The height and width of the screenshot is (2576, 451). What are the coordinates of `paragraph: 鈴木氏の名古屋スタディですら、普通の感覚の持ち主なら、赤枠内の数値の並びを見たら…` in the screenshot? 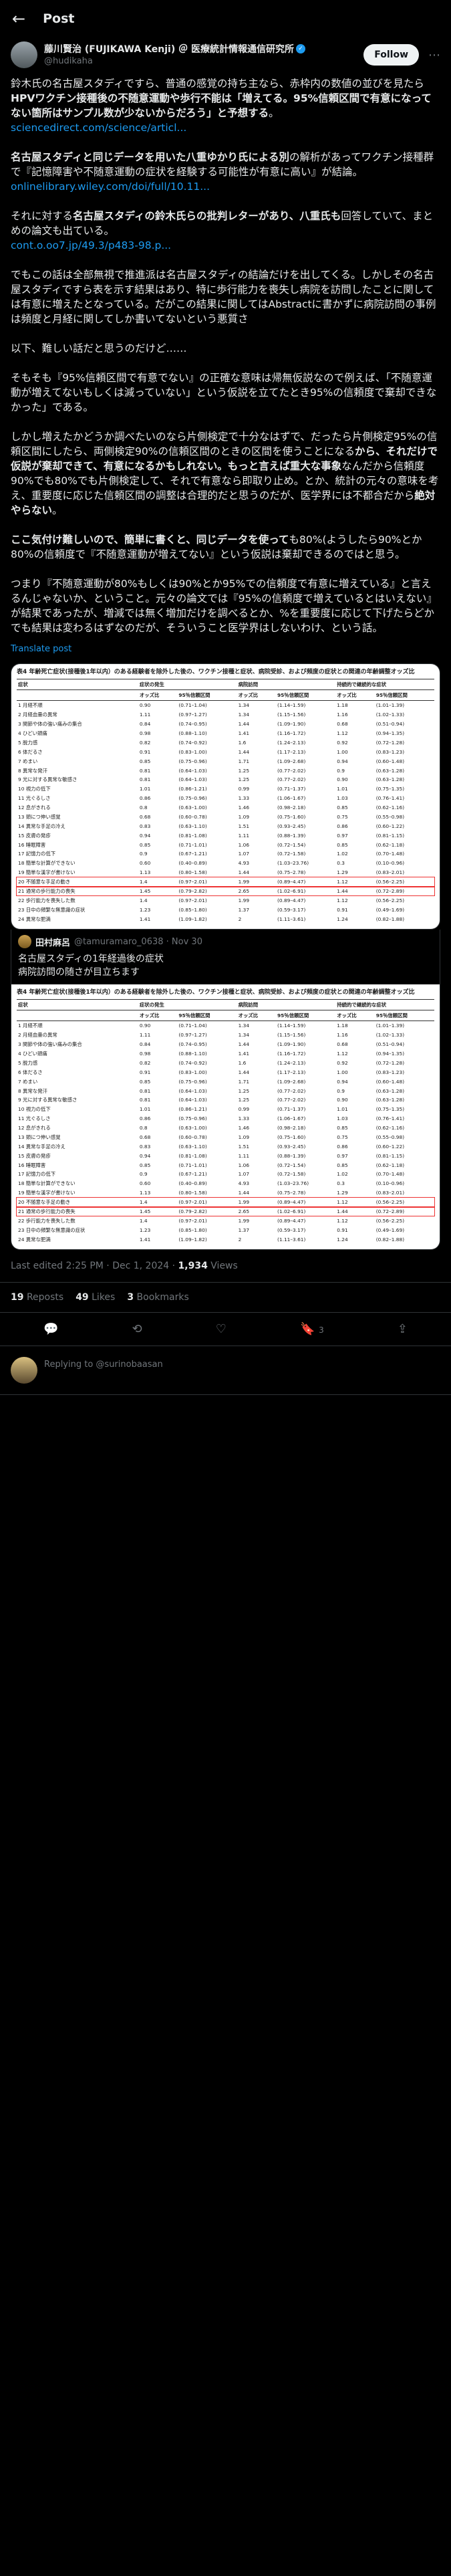 It's located at (221, 99).